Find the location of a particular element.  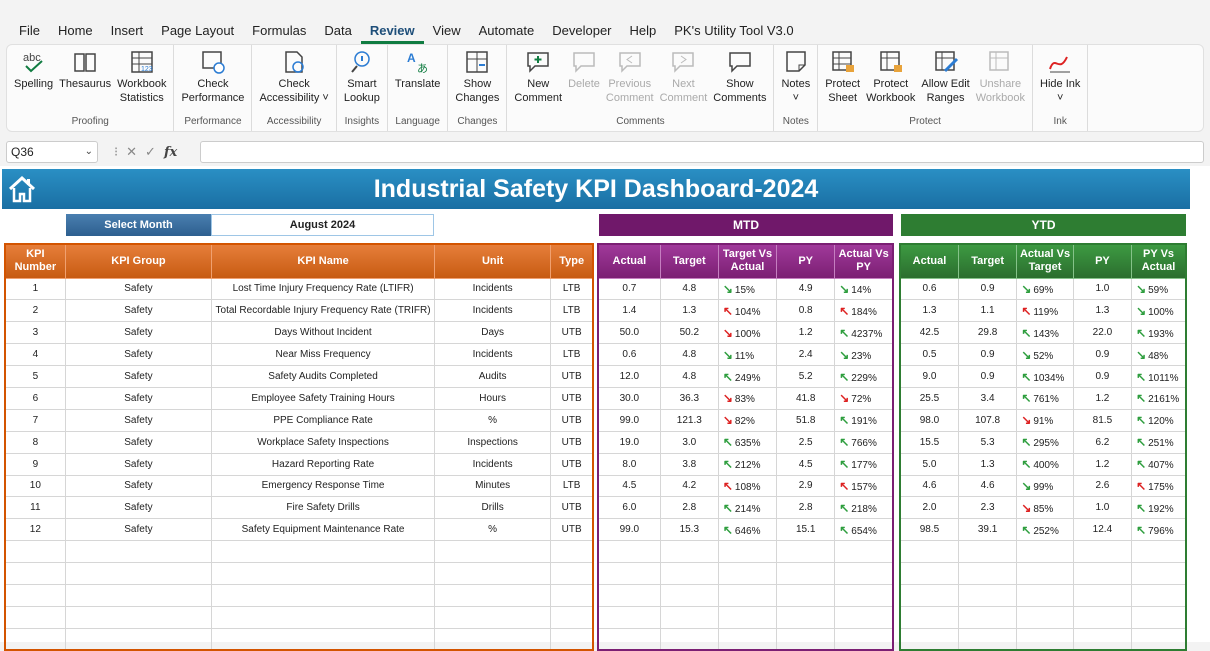

previous-comment-button: Previous Comment is located at coordinates (630, 82).